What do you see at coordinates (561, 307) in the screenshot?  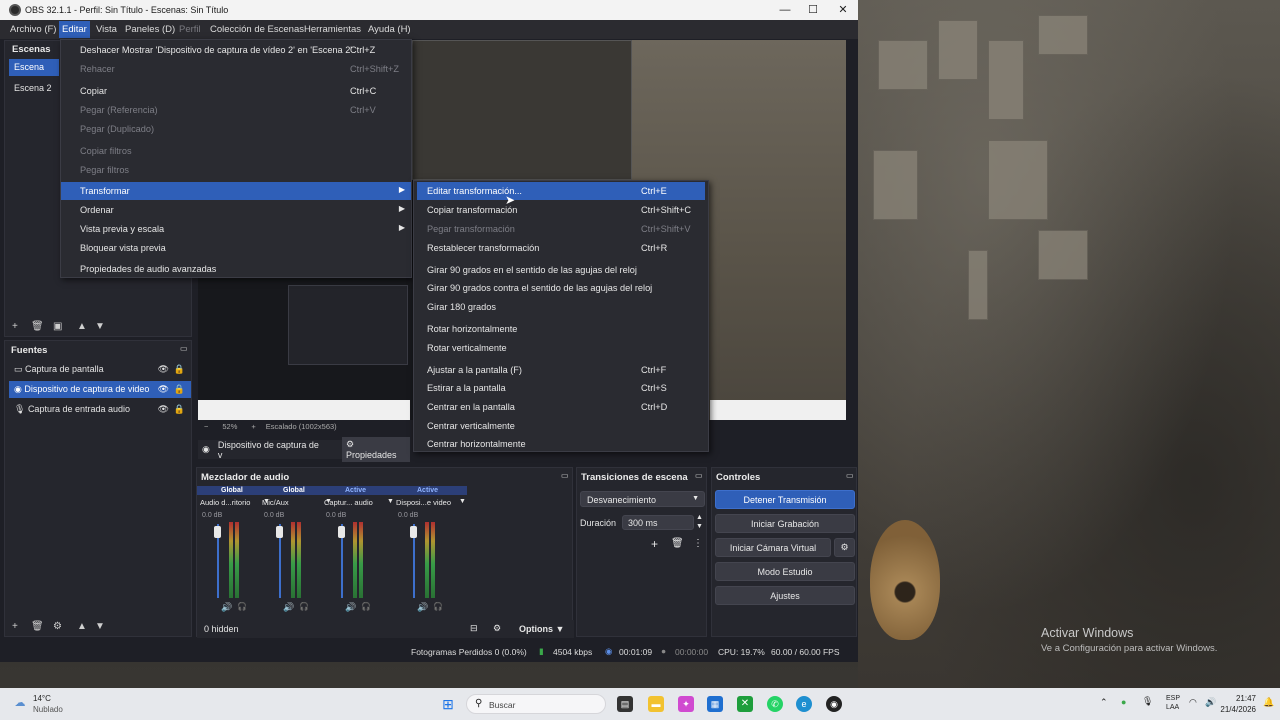 I see `menu-item-rotate-180: Girar 180 grados` at bounding box center [561, 307].